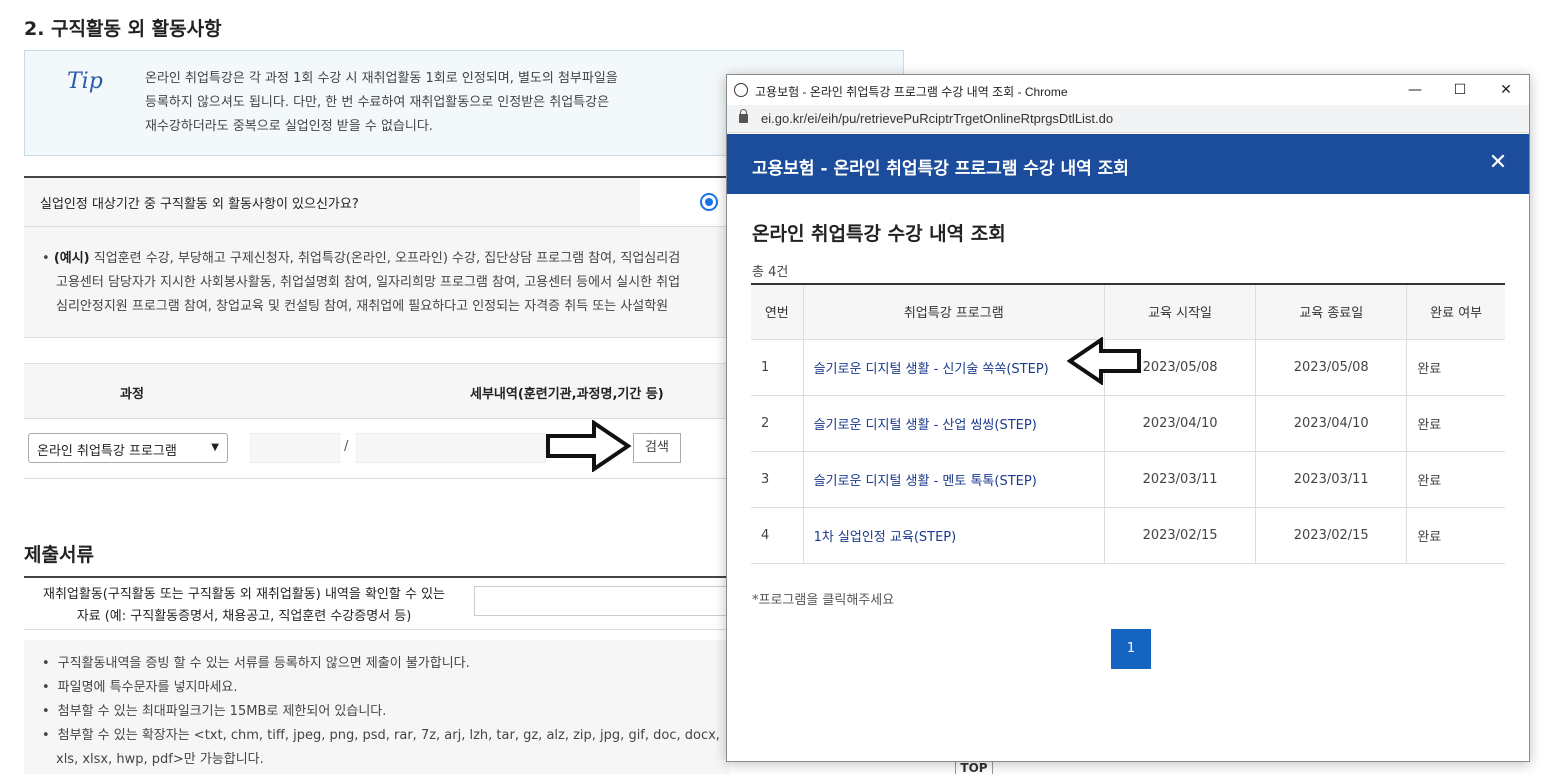  I want to click on table-header-row: 연번 취업특강 프로그램 교육 시작일 교육 종료일 완료 여부, so click(1128, 312).